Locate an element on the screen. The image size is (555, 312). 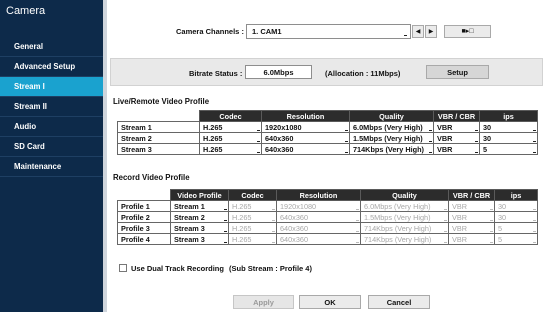
sidebar-item-maintenance: Maintenance is located at coordinates (51, 167).